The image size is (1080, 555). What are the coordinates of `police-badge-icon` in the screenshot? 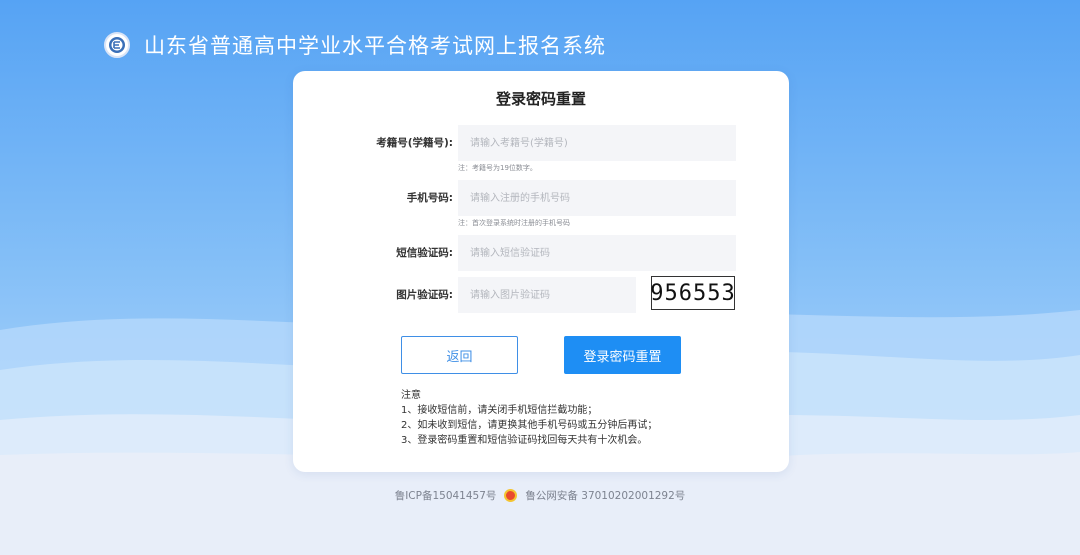 It's located at (511, 495).